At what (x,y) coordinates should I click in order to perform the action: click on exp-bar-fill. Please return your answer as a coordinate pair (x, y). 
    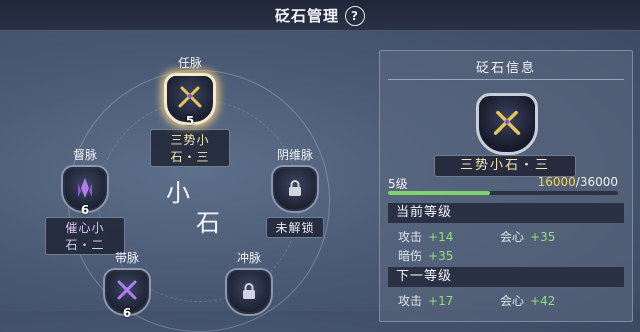
    Looking at the image, I should click on (439, 193).